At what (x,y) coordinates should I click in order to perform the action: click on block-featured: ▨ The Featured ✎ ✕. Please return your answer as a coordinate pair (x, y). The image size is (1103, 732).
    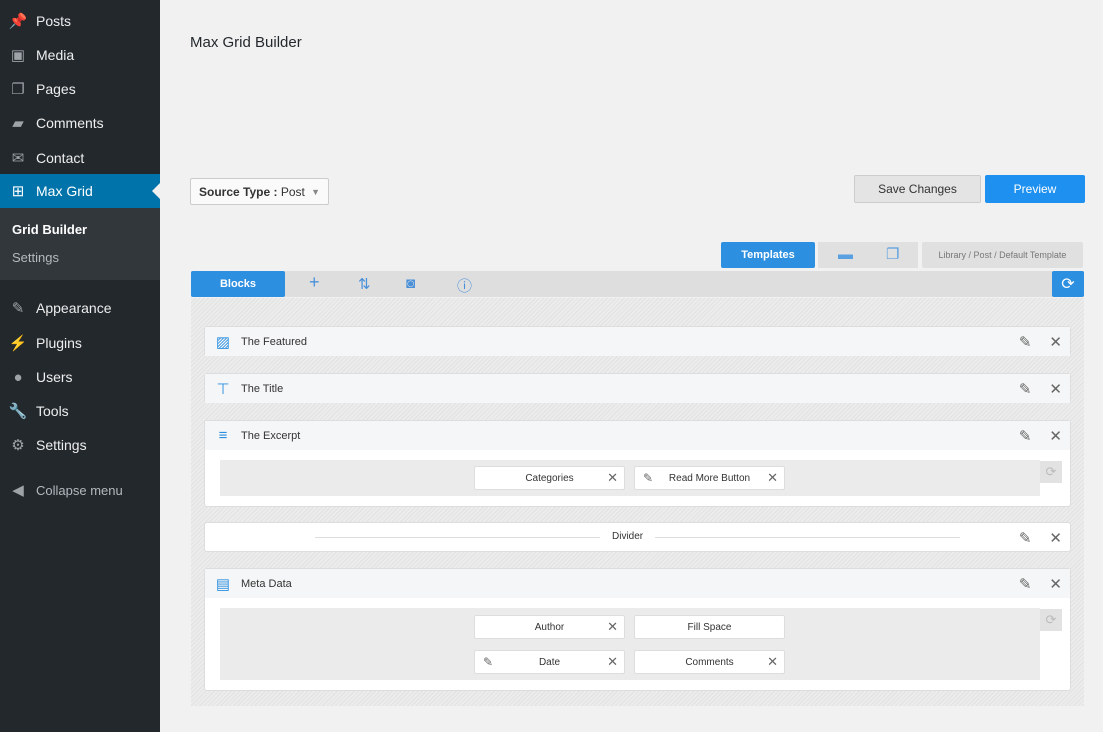
    Looking at the image, I should click on (637, 341).